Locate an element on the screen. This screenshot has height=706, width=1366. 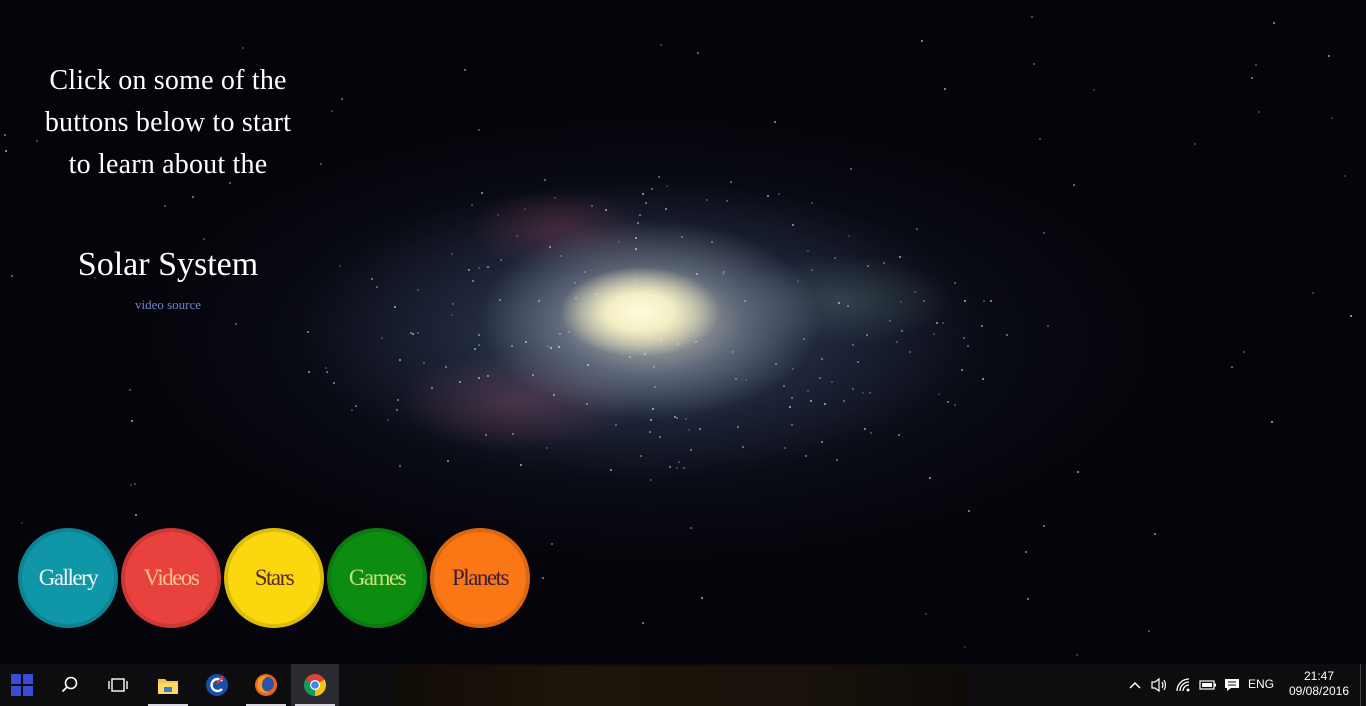
videos-button: Videos is located at coordinates (171, 578).